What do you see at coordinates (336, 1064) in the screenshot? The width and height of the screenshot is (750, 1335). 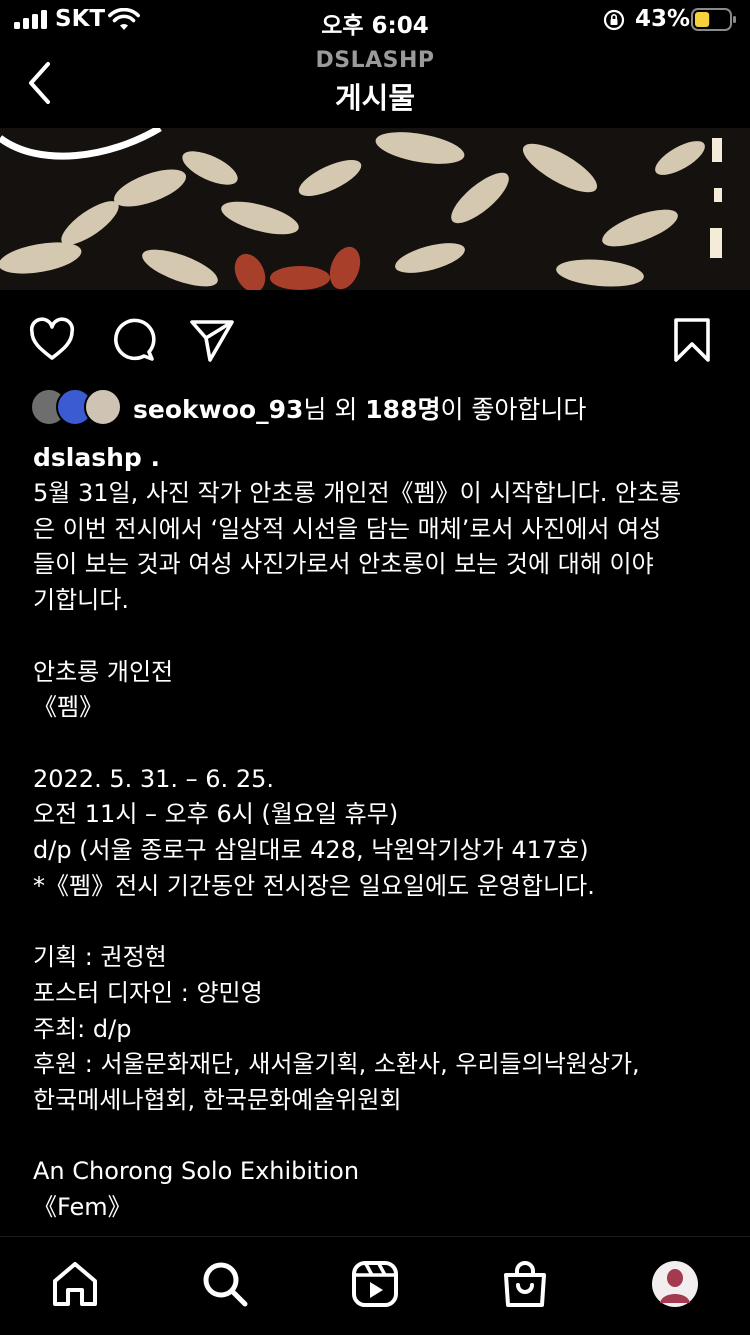 I see `caption-line: 후원 : 서울문화재단, 새서울기획, 소환사, 우리들의낙원상가,` at bounding box center [336, 1064].